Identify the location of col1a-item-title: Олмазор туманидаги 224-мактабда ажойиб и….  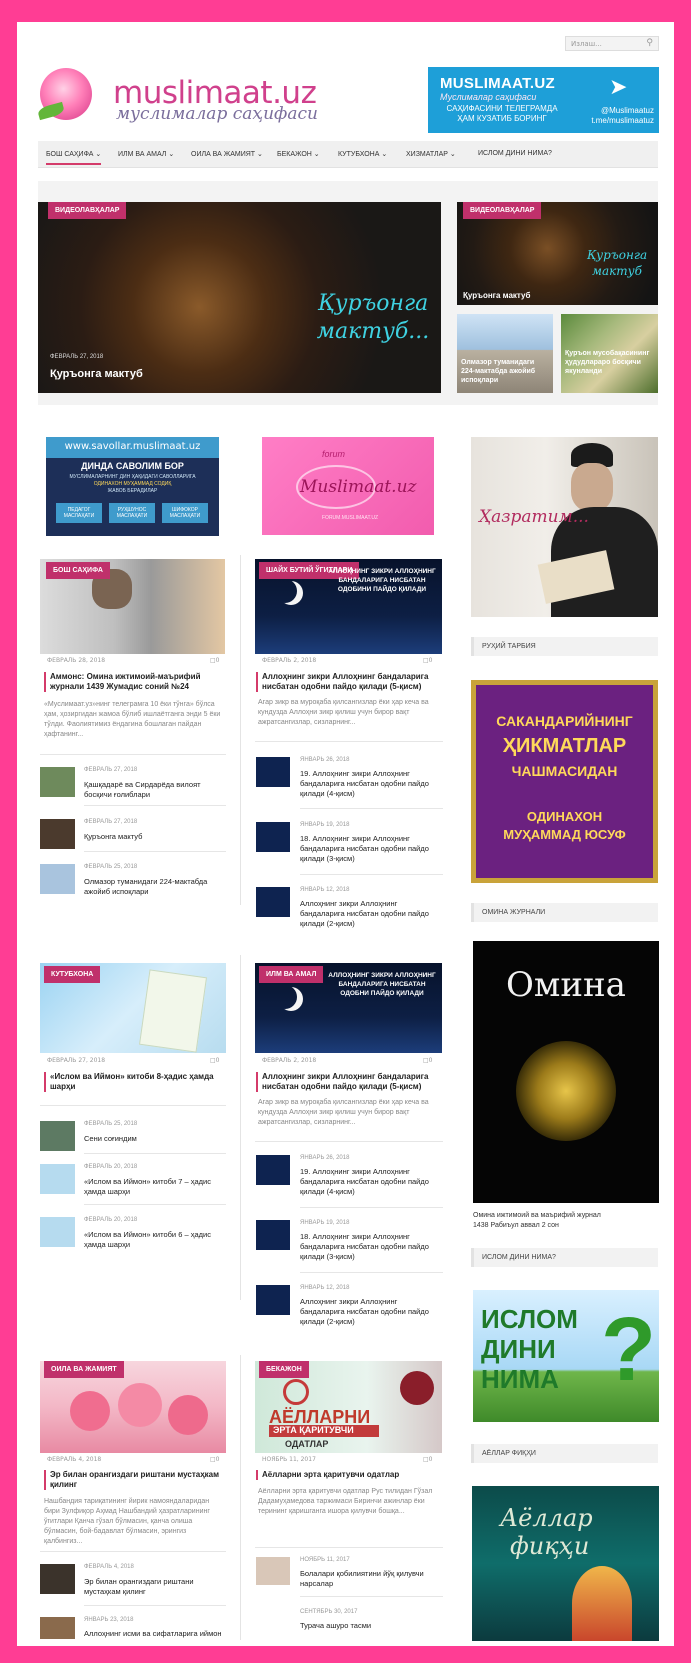
(154, 887).